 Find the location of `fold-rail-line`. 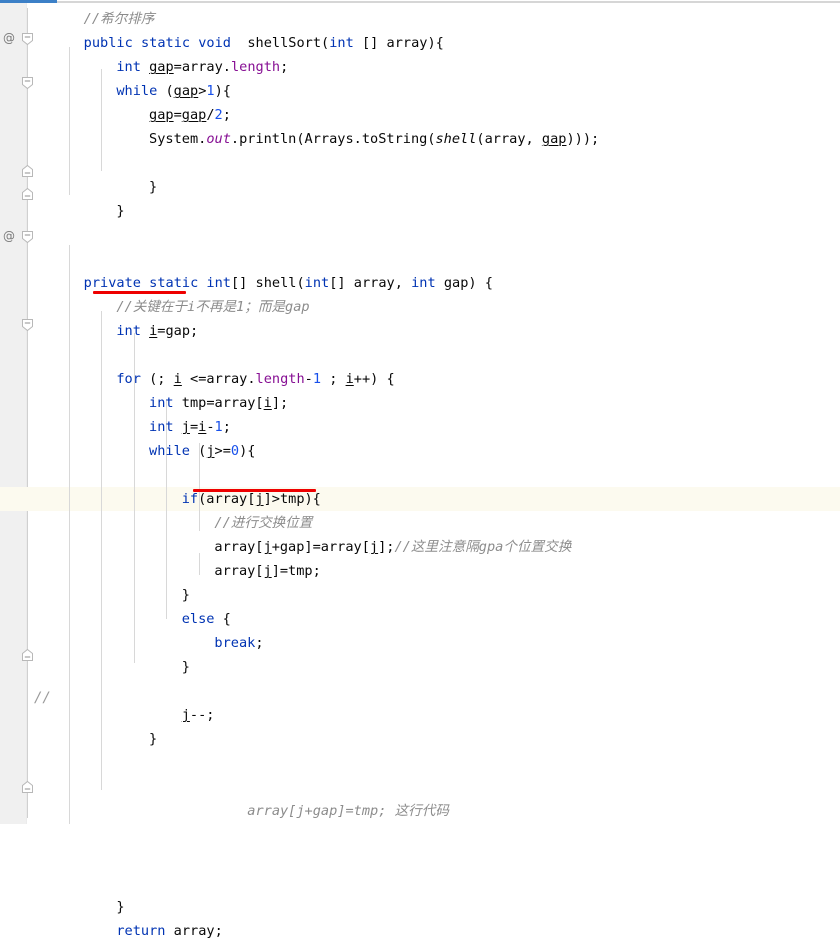

fold-rail-line is located at coordinates (27, 413).